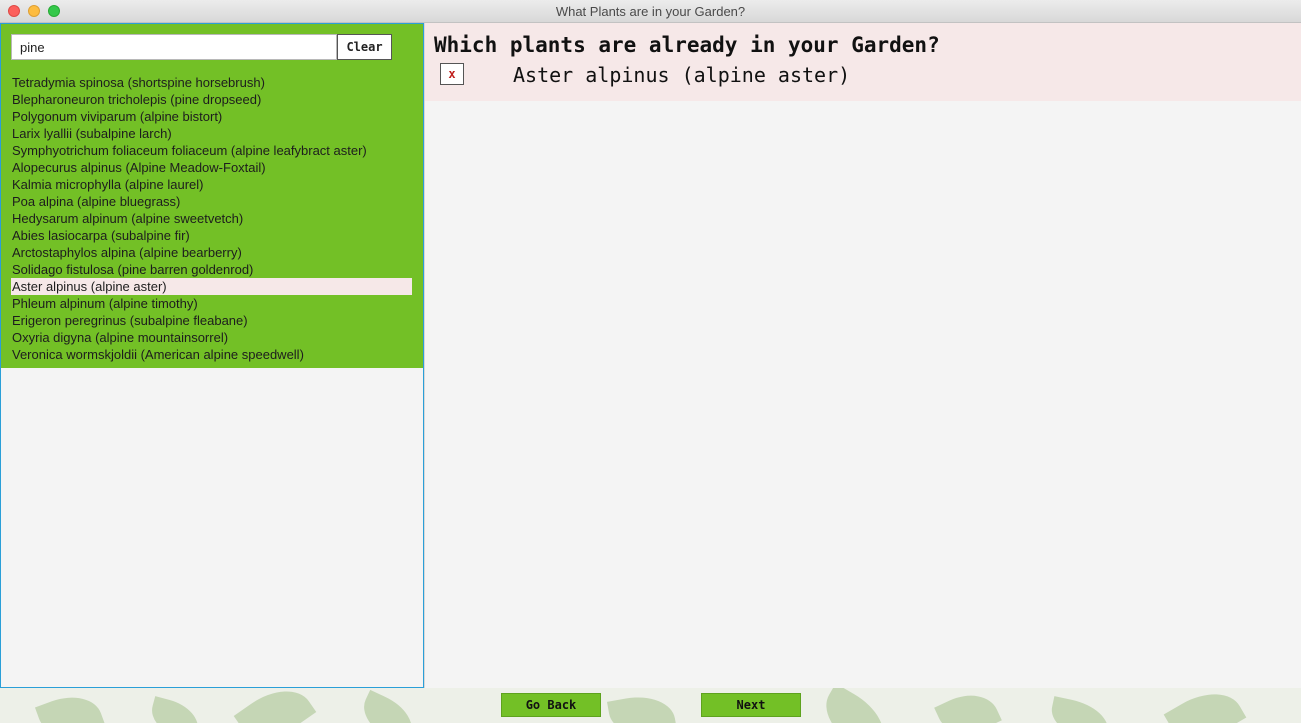 This screenshot has width=1301, height=723. I want to click on clear-button: Clear, so click(364, 47).